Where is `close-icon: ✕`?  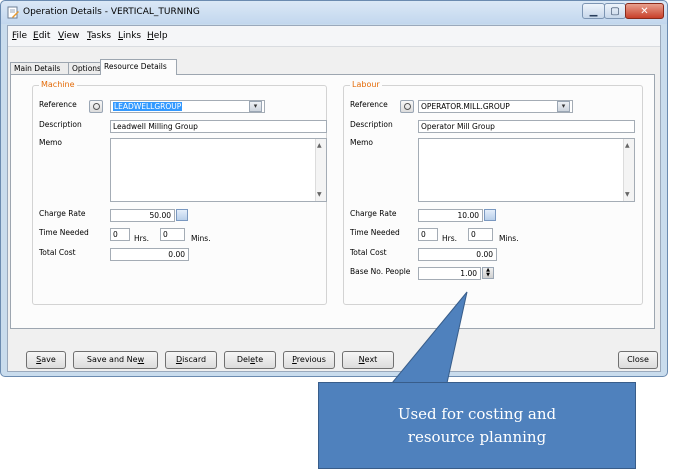 close-icon: ✕ is located at coordinates (644, 11).